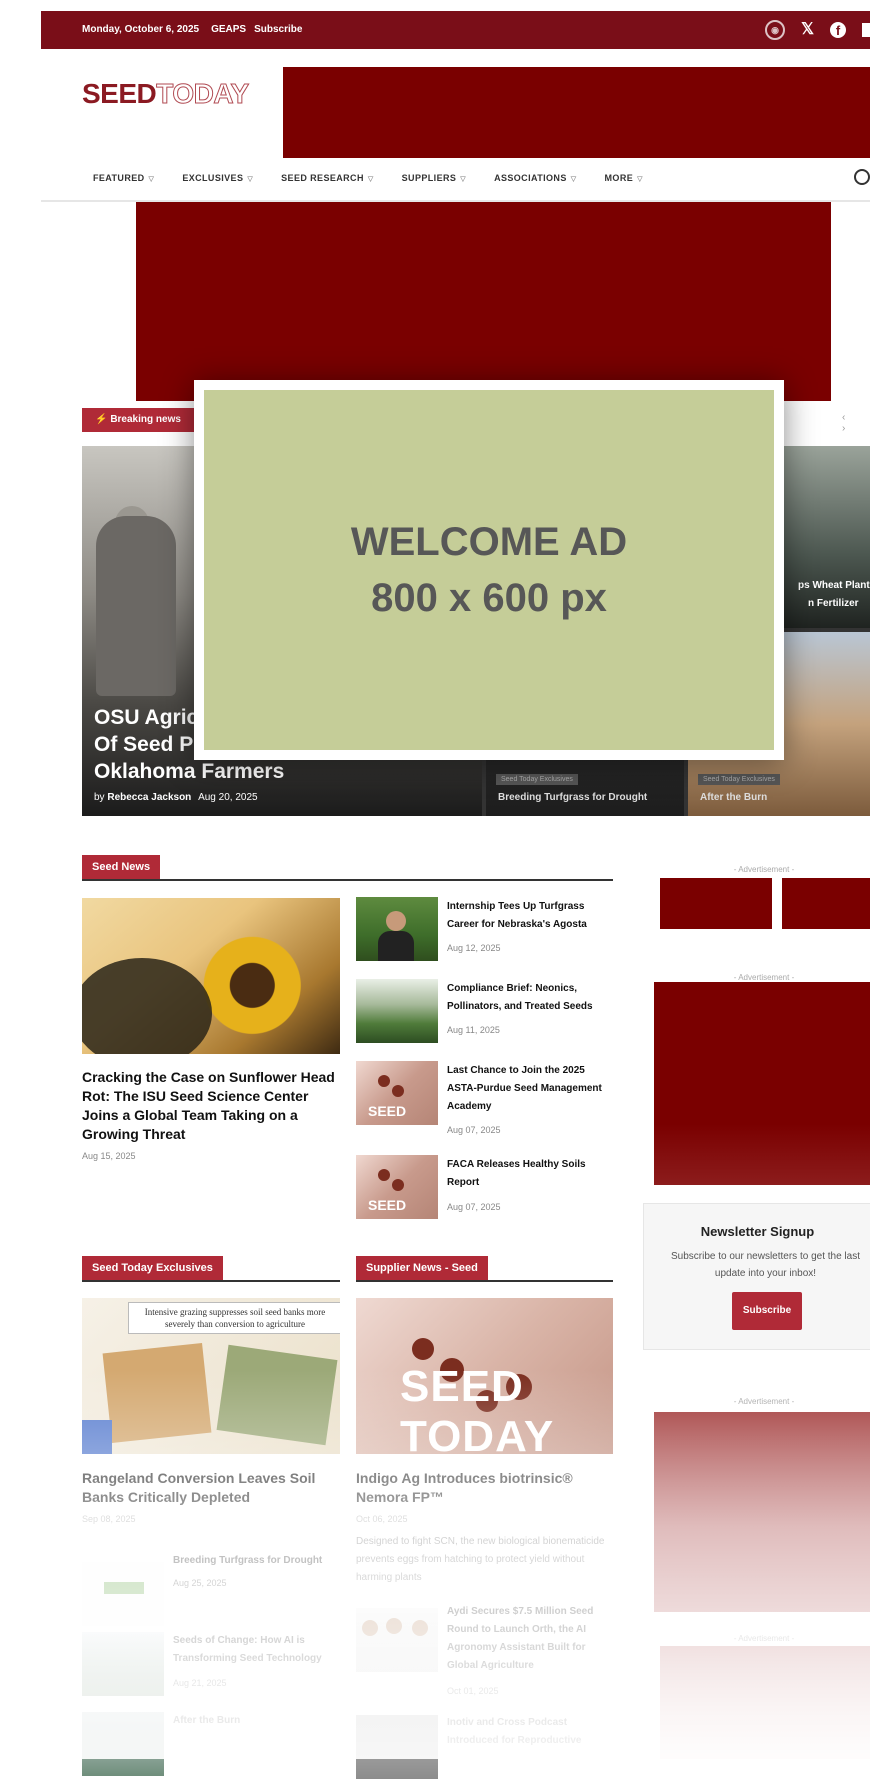  What do you see at coordinates (136, 606) in the screenshot?
I see `photo-figure` at bounding box center [136, 606].